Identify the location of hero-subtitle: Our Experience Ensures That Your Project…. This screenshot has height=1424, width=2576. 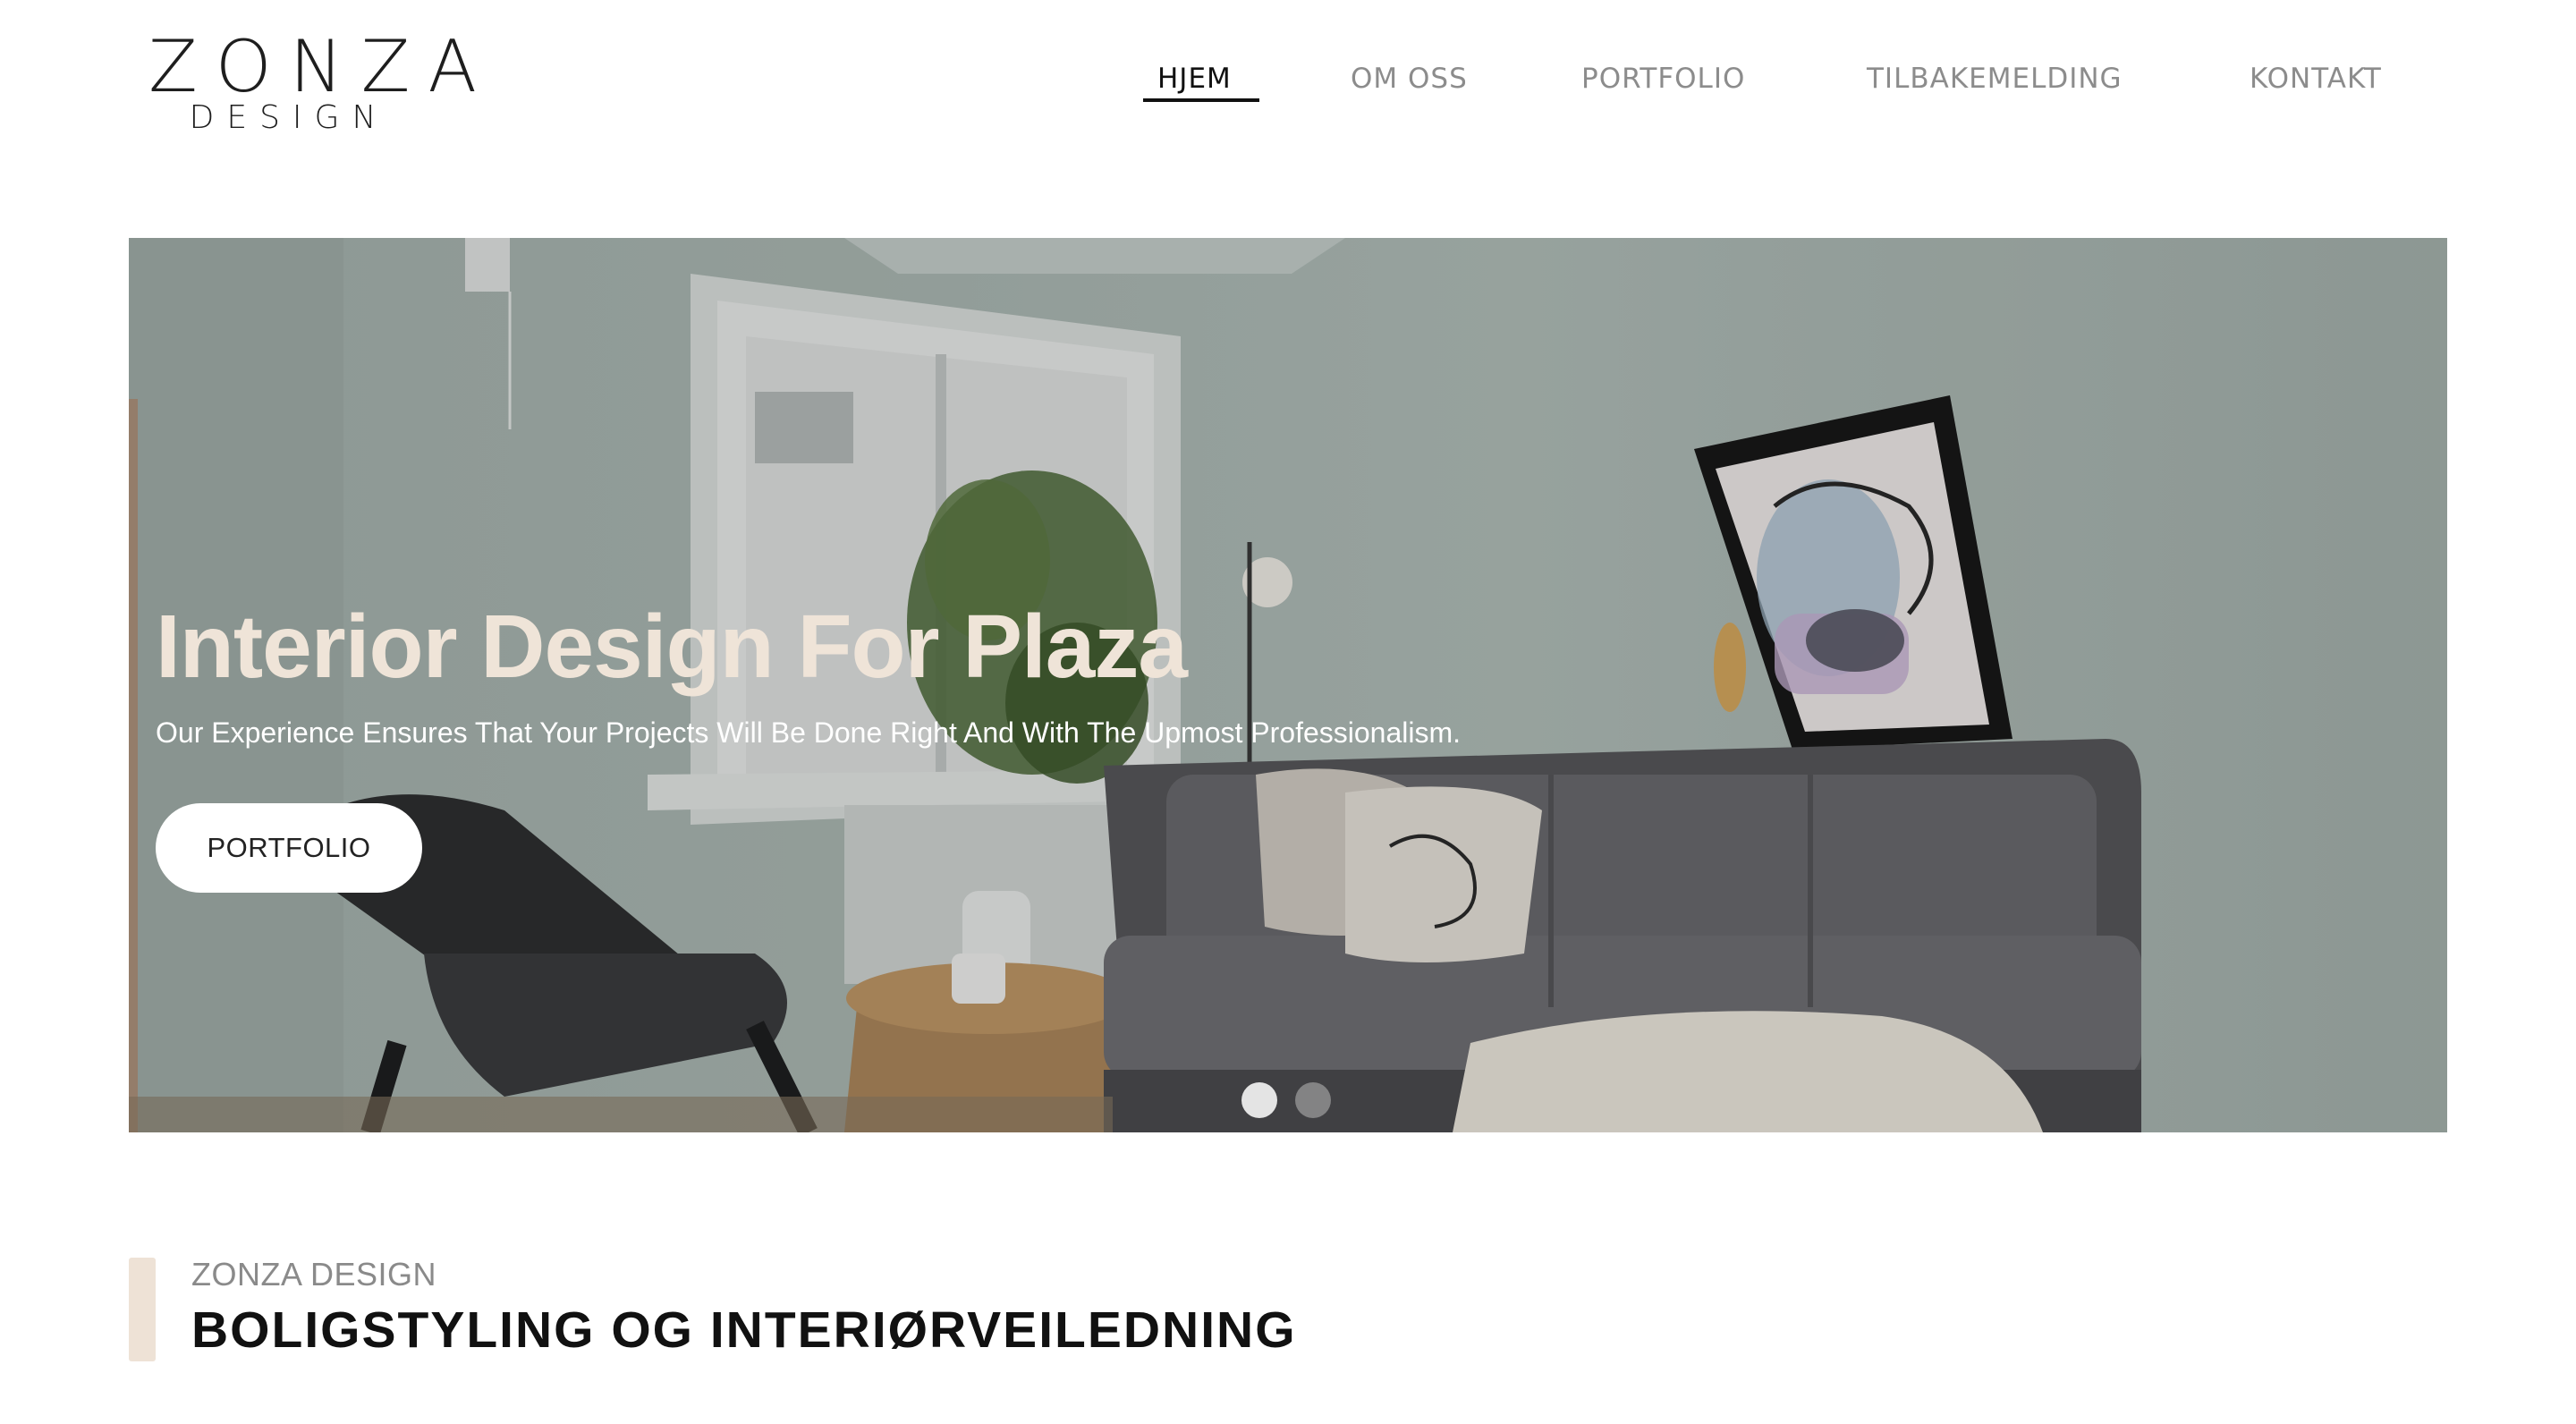
(809, 732).